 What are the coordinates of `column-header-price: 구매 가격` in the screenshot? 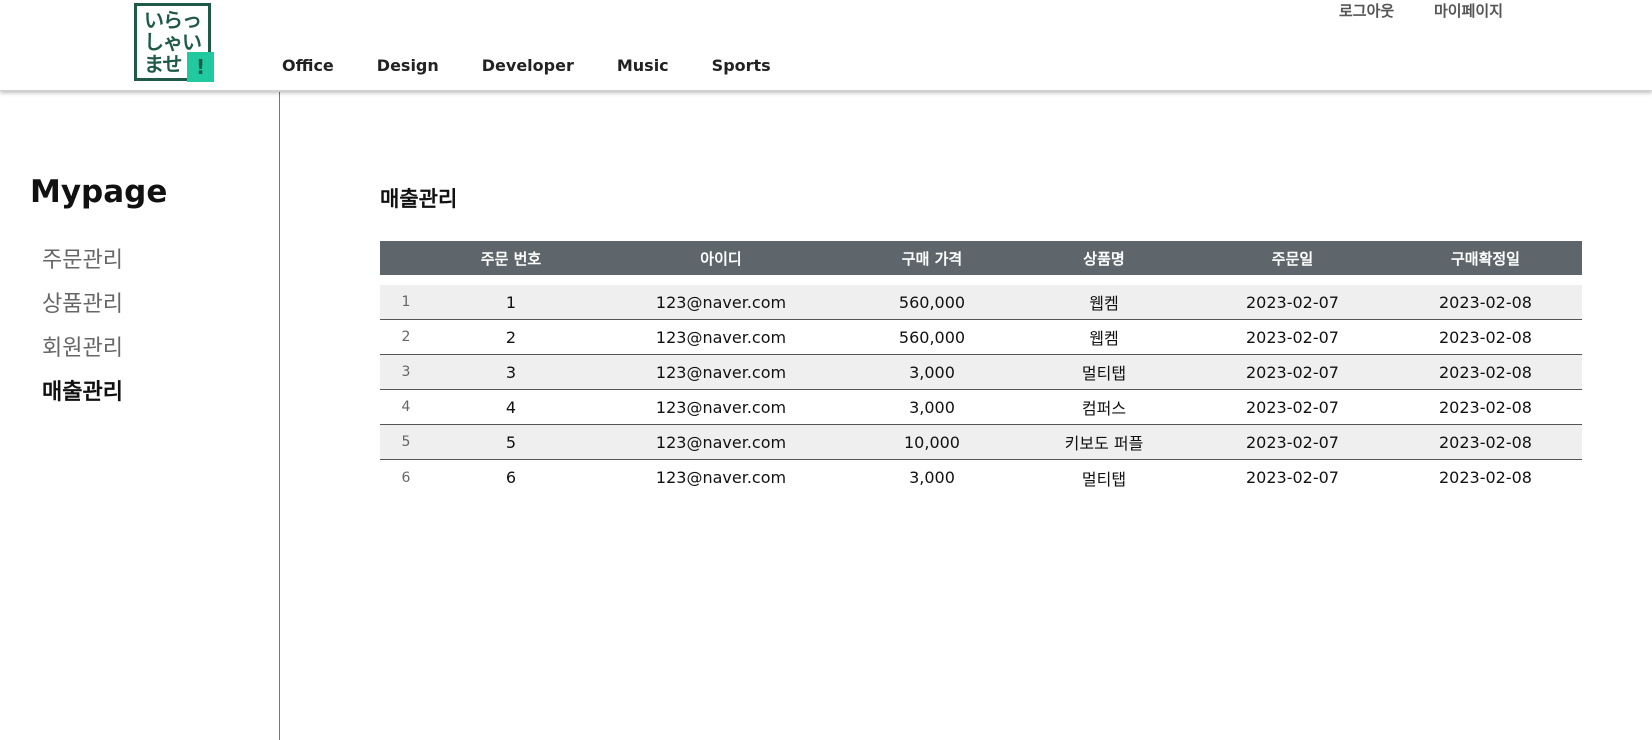 It's located at (932, 258).